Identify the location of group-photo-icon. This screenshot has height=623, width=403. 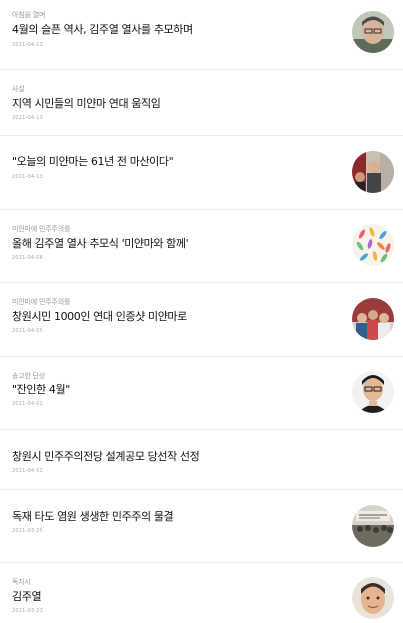
(373, 319).